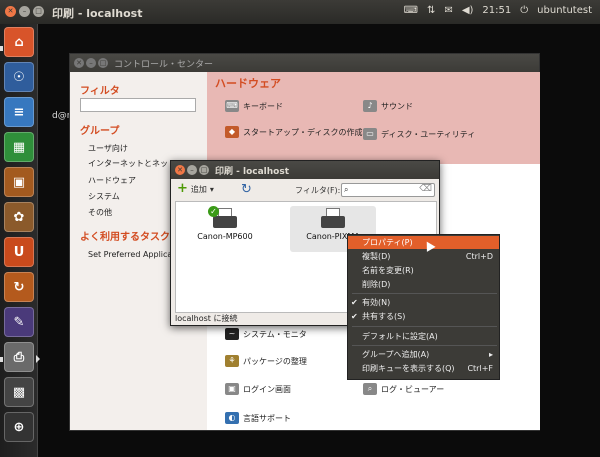 The height and width of the screenshot is (457, 600). Describe the element at coordinates (376, 302) in the screenshot. I see `menu-label: 有効(N)` at that location.